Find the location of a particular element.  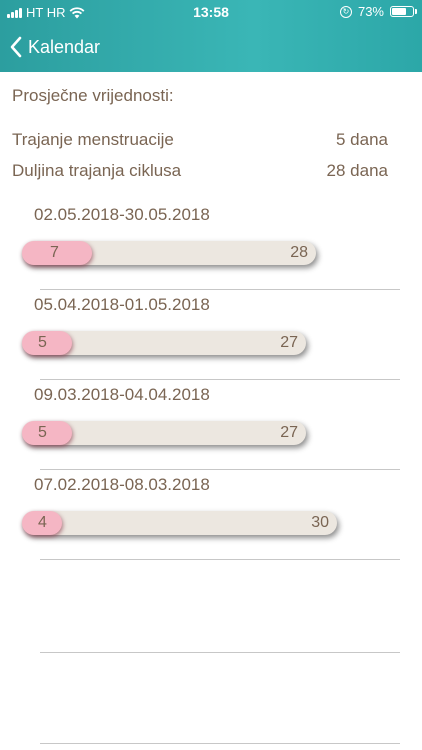

chevron-left-icon is located at coordinates (16, 47).